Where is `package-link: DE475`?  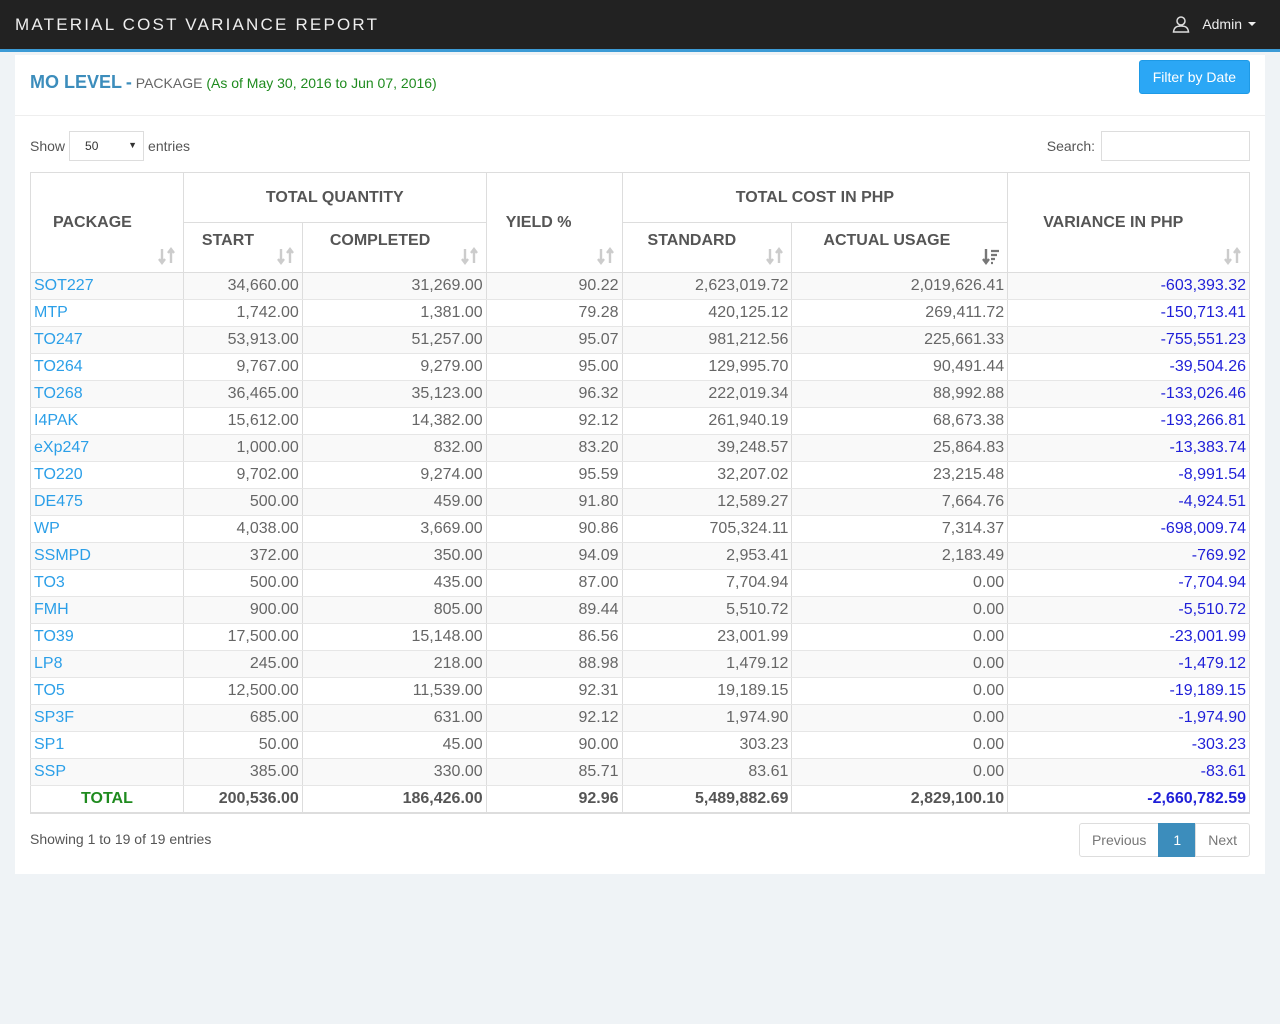
package-link: DE475 is located at coordinates (107, 502).